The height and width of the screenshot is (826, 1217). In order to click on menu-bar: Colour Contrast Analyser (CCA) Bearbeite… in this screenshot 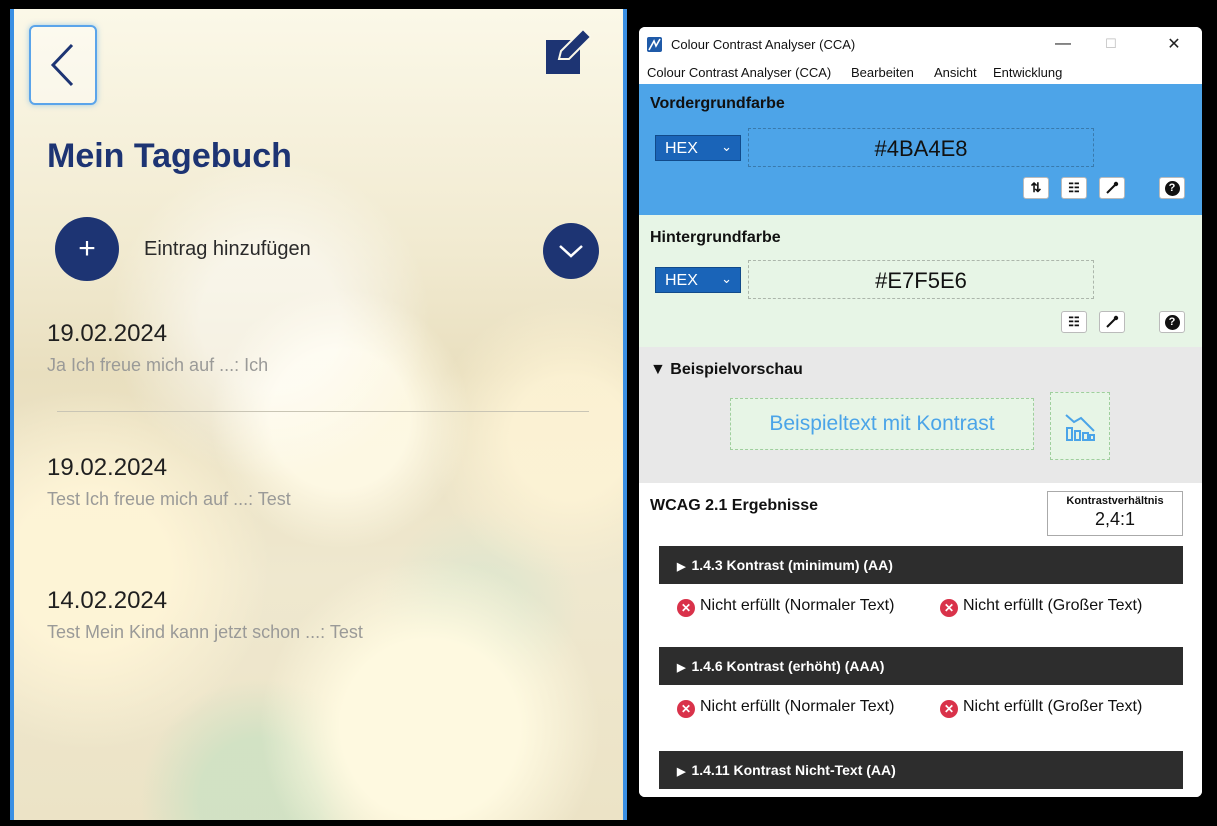, I will do `click(920, 72)`.